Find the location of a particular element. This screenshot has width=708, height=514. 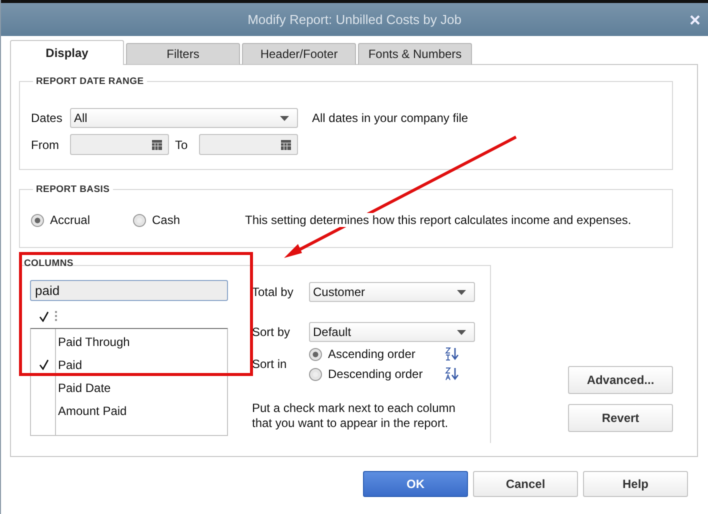

dates-dropdown: All is located at coordinates (184, 118).